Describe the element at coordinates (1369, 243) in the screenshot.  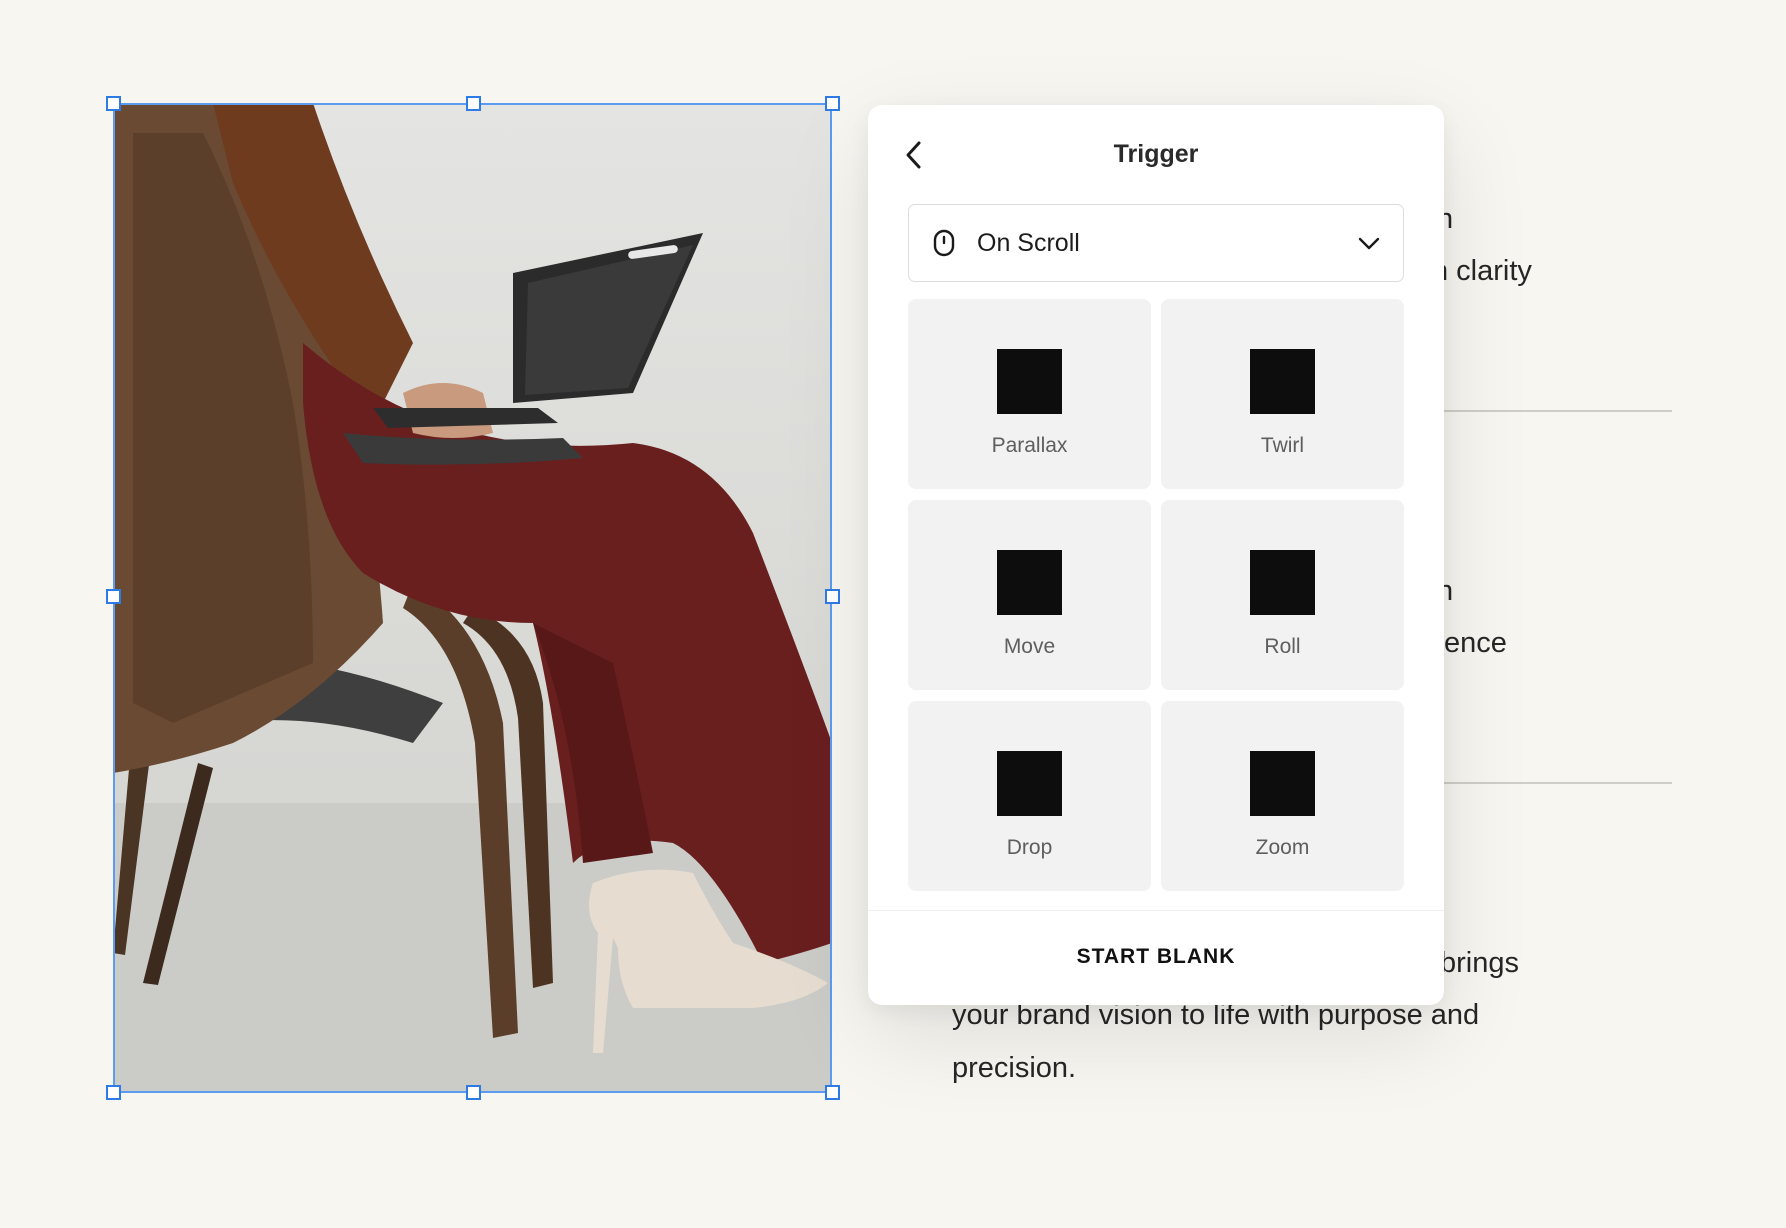
I see `chevron-down-icon` at that location.